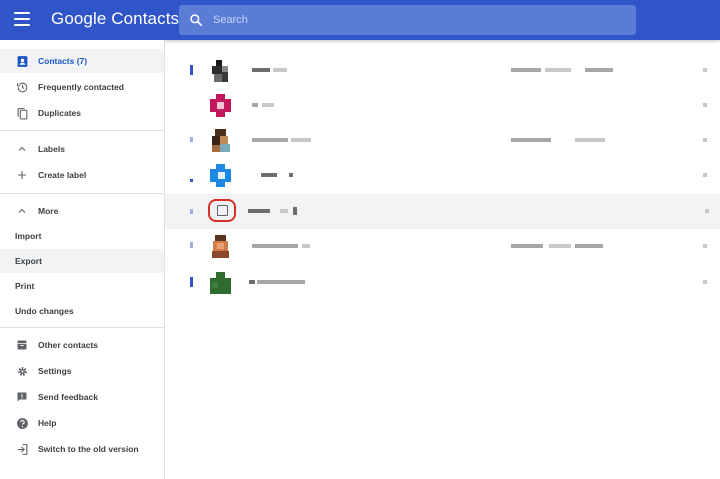 The image size is (720, 479). What do you see at coordinates (48, 211) in the screenshot?
I see `sidebar-item-label: More` at bounding box center [48, 211].